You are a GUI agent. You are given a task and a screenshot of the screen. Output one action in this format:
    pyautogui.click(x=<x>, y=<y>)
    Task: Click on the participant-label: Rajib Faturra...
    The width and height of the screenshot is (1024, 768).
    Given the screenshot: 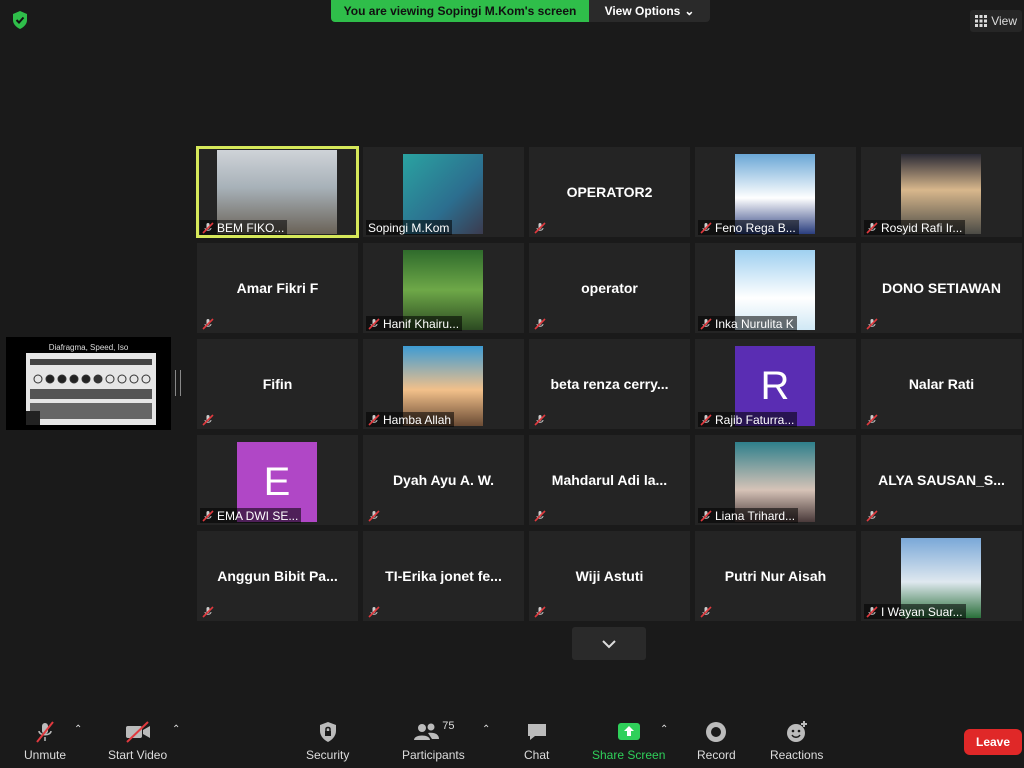 What is the action you would take?
    pyautogui.click(x=748, y=419)
    